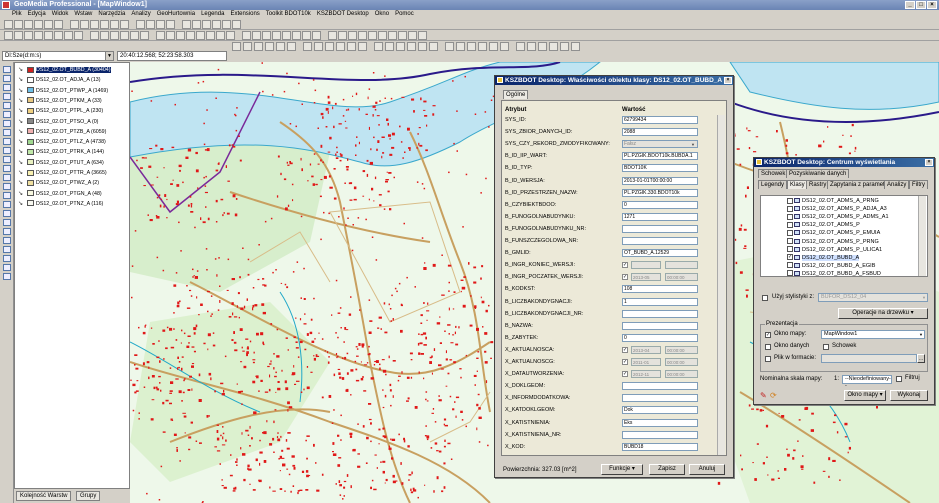 The width and height of the screenshot is (939, 503). Describe the element at coordinates (768, 335) in the screenshot. I see `okno-mapy-checkbox: ✓` at that location.